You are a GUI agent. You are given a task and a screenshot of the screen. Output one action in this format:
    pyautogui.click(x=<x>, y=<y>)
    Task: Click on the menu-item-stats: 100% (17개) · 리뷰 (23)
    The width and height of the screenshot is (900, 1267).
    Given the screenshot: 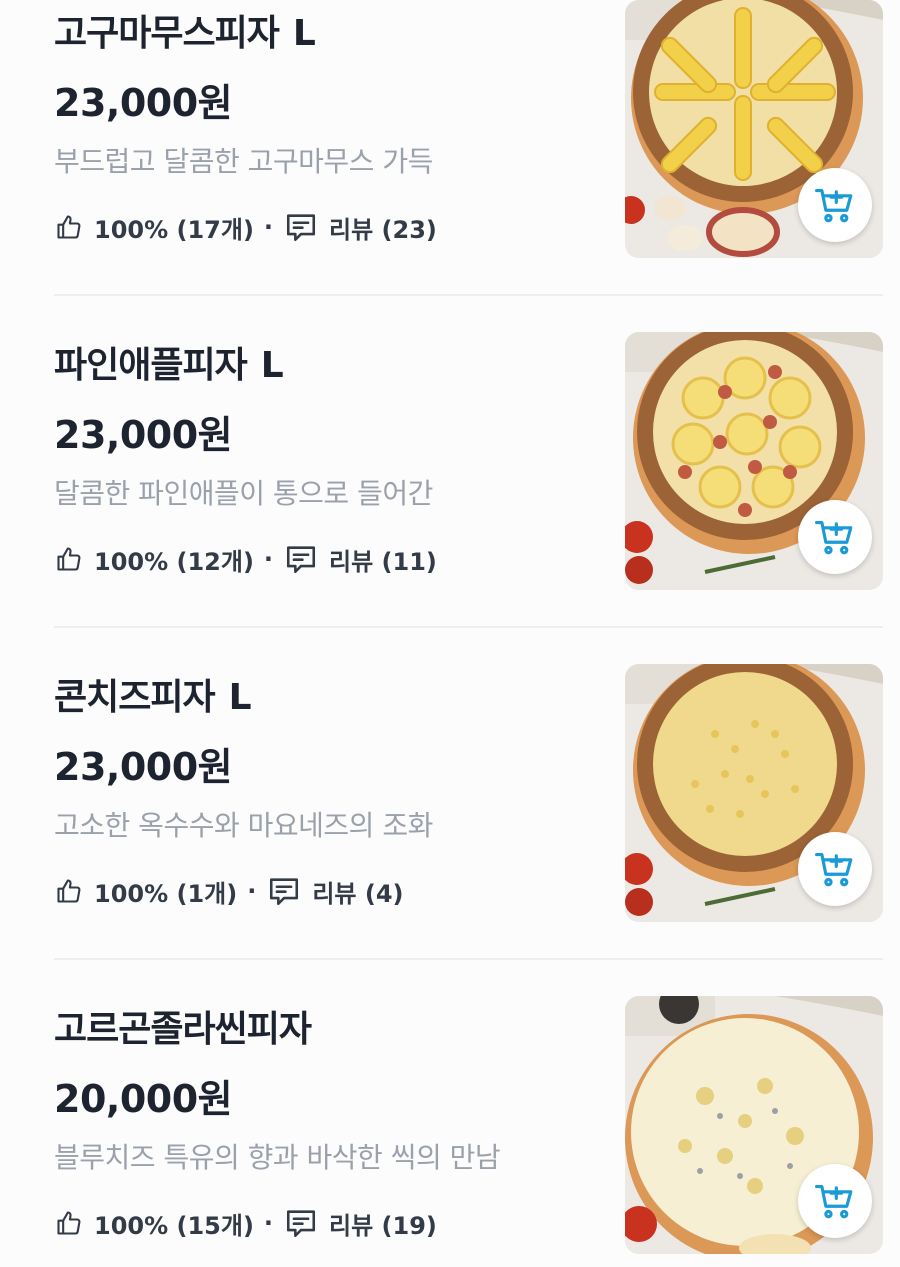 What is the action you would take?
    pyautogui.click(x=245, y=227)
    